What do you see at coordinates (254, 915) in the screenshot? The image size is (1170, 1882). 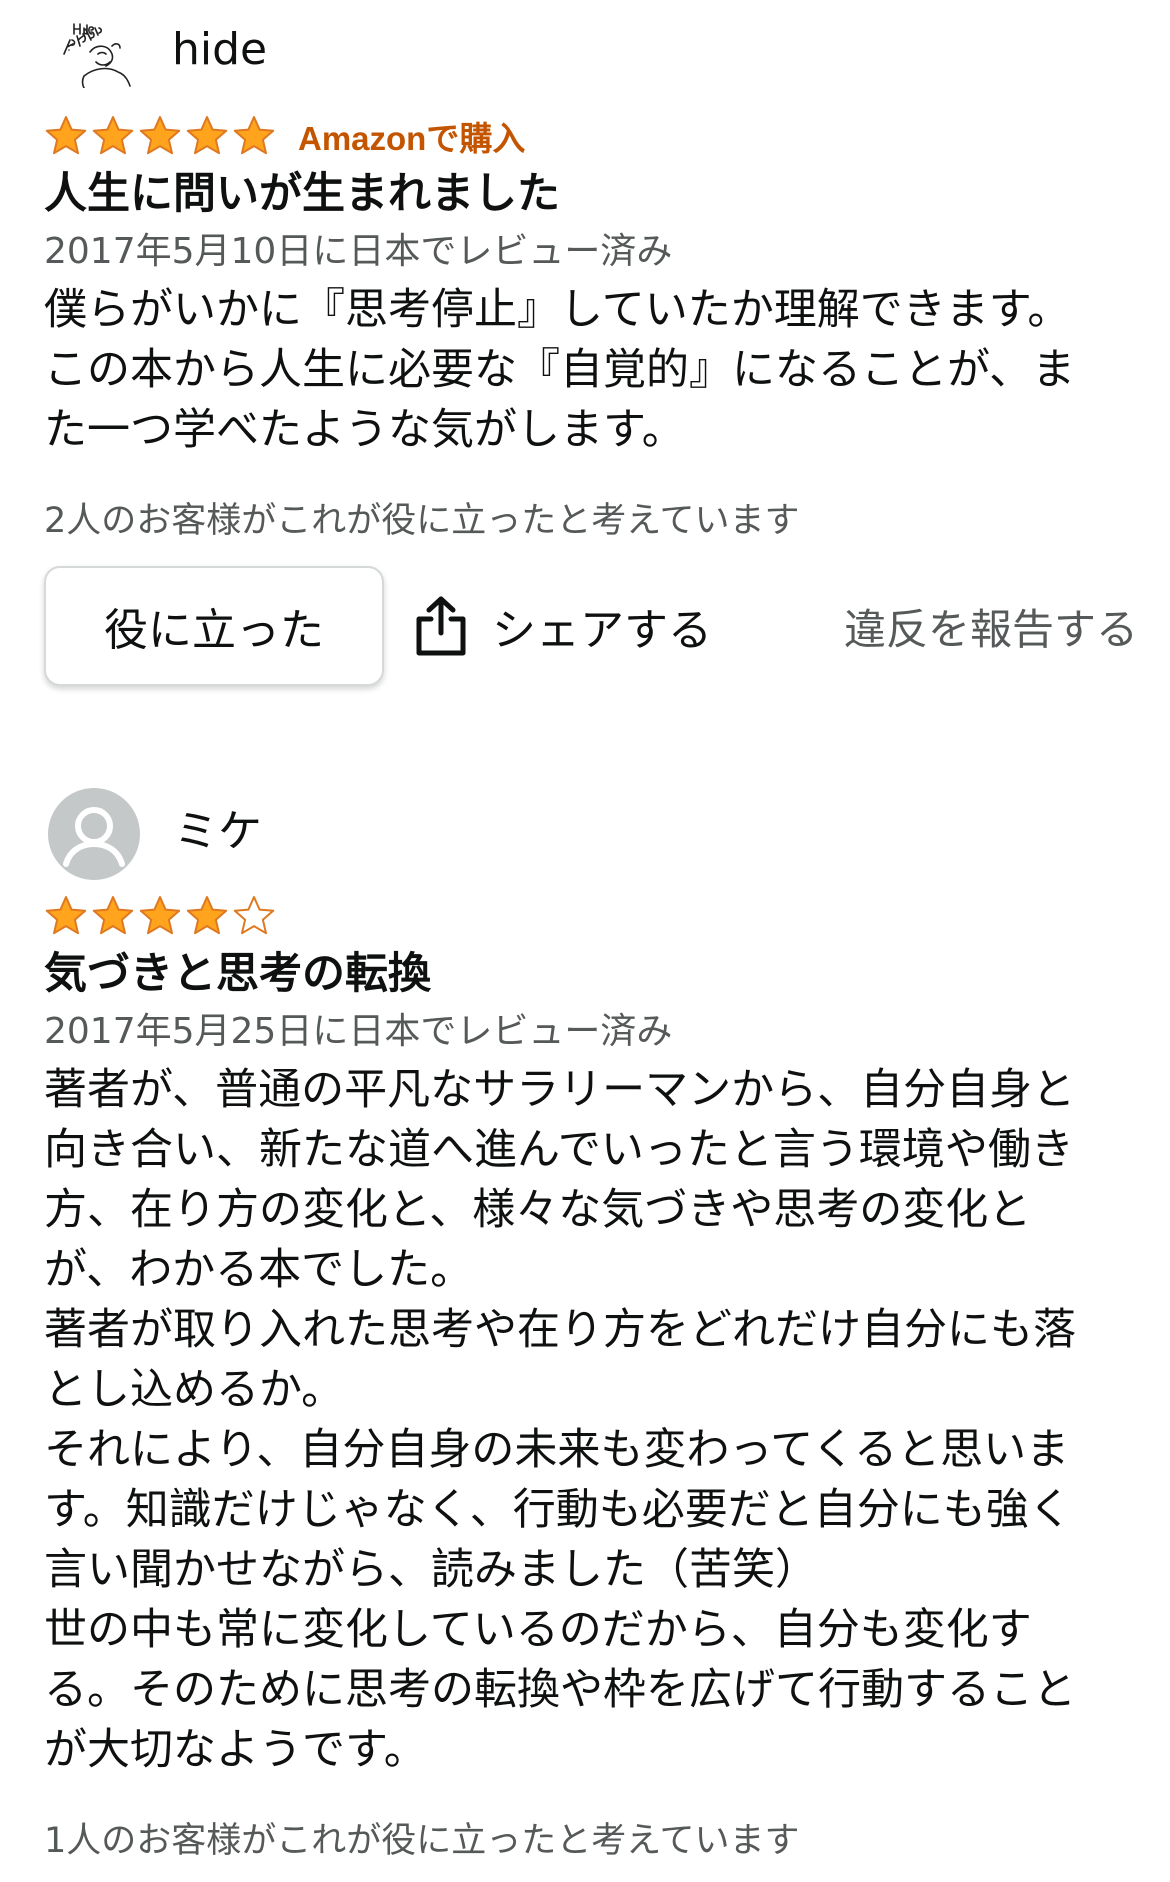 I see `star-empty-icon` at bounding box center [254, 915].